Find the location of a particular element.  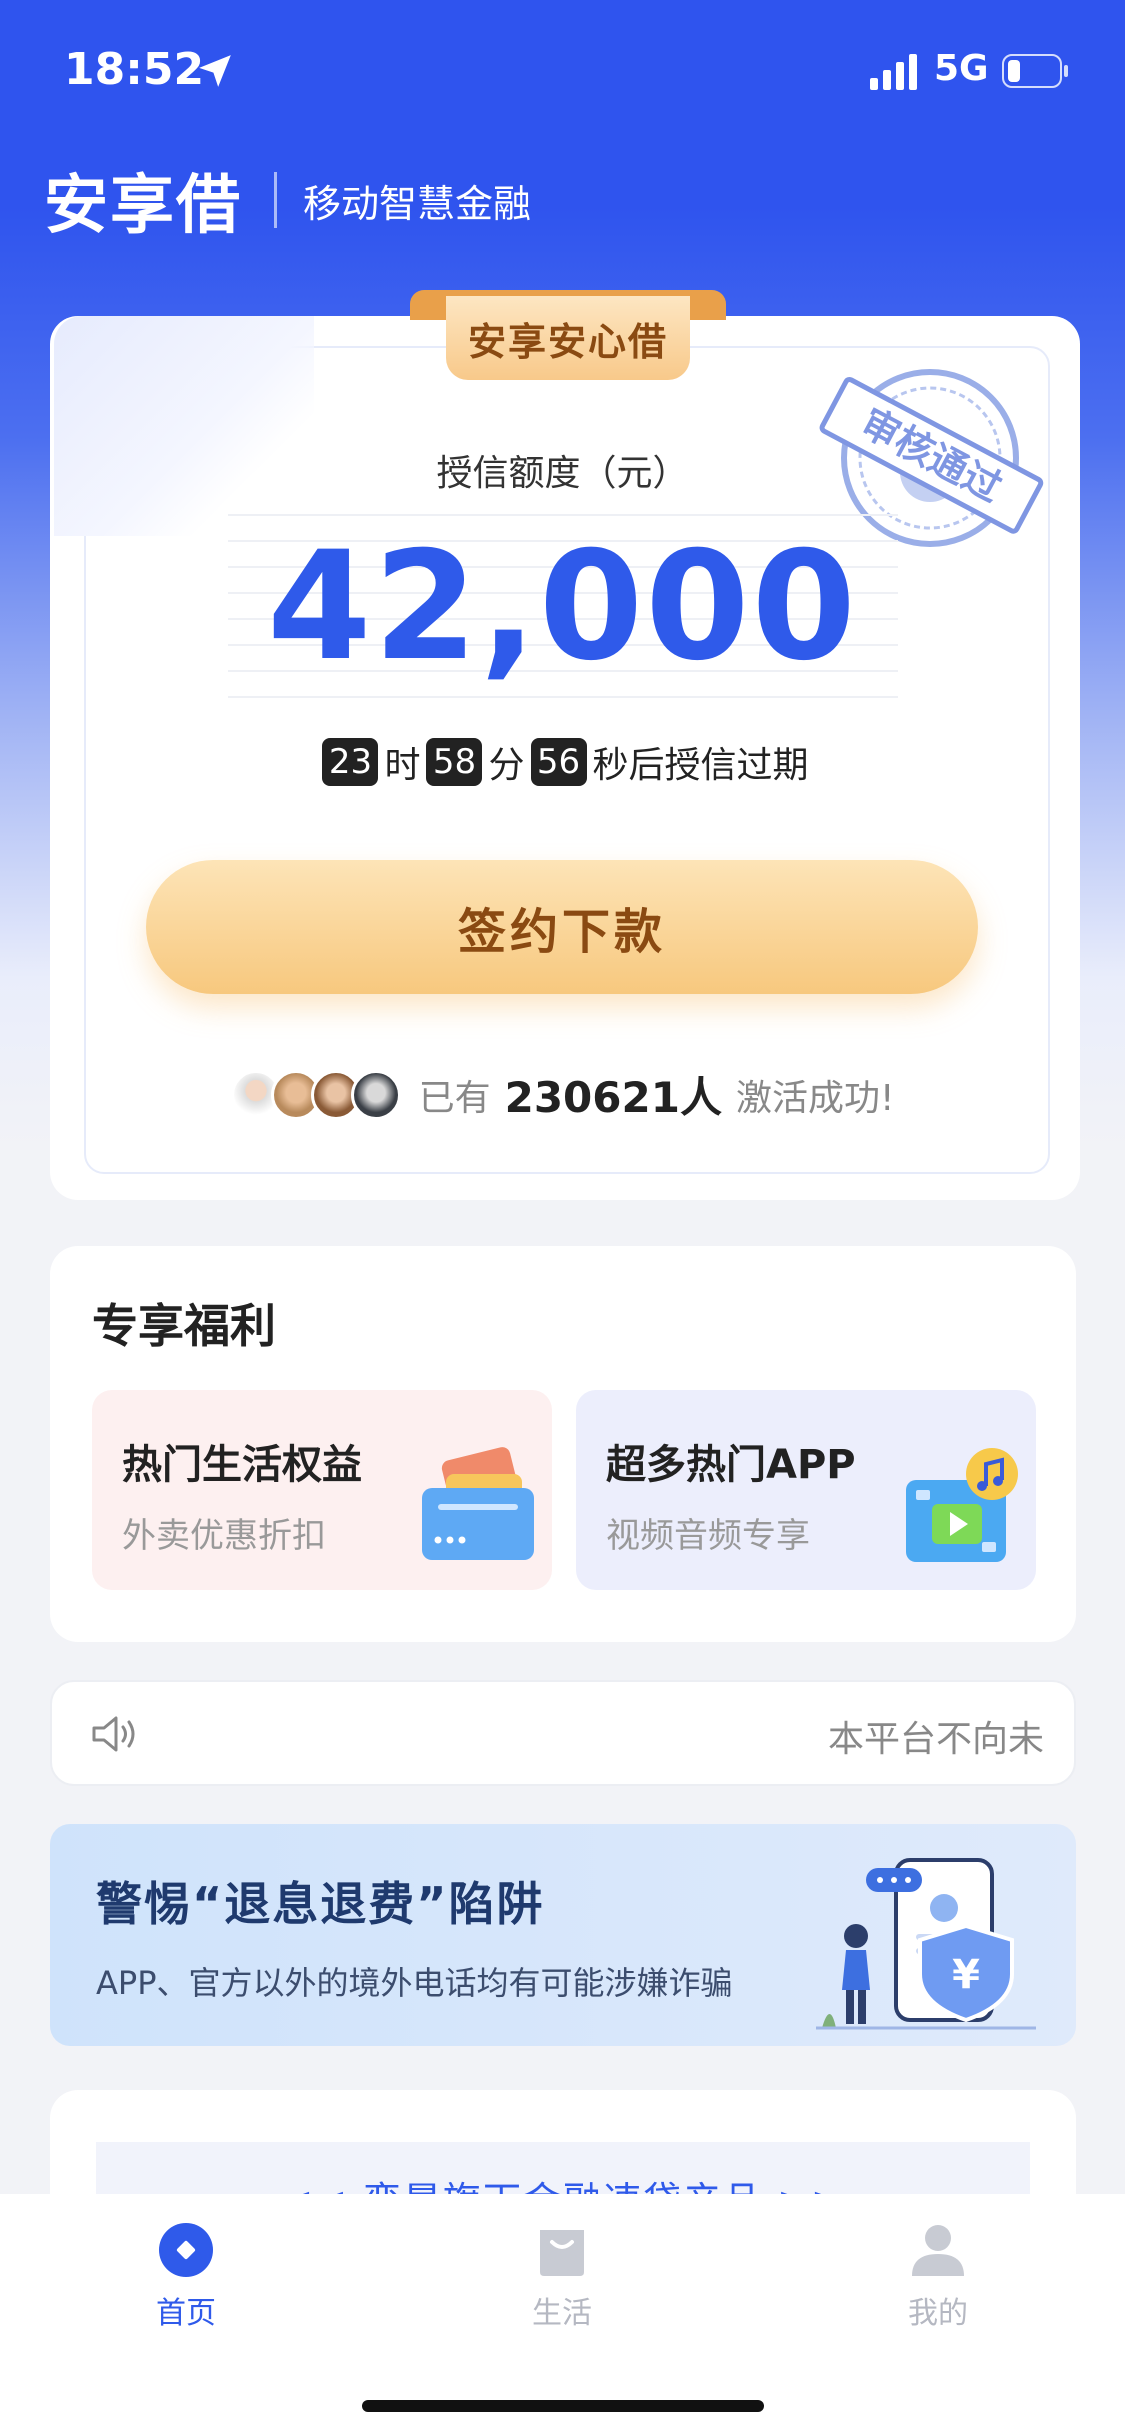

tab-home: 首页 is located at coordinates (186, 2276).